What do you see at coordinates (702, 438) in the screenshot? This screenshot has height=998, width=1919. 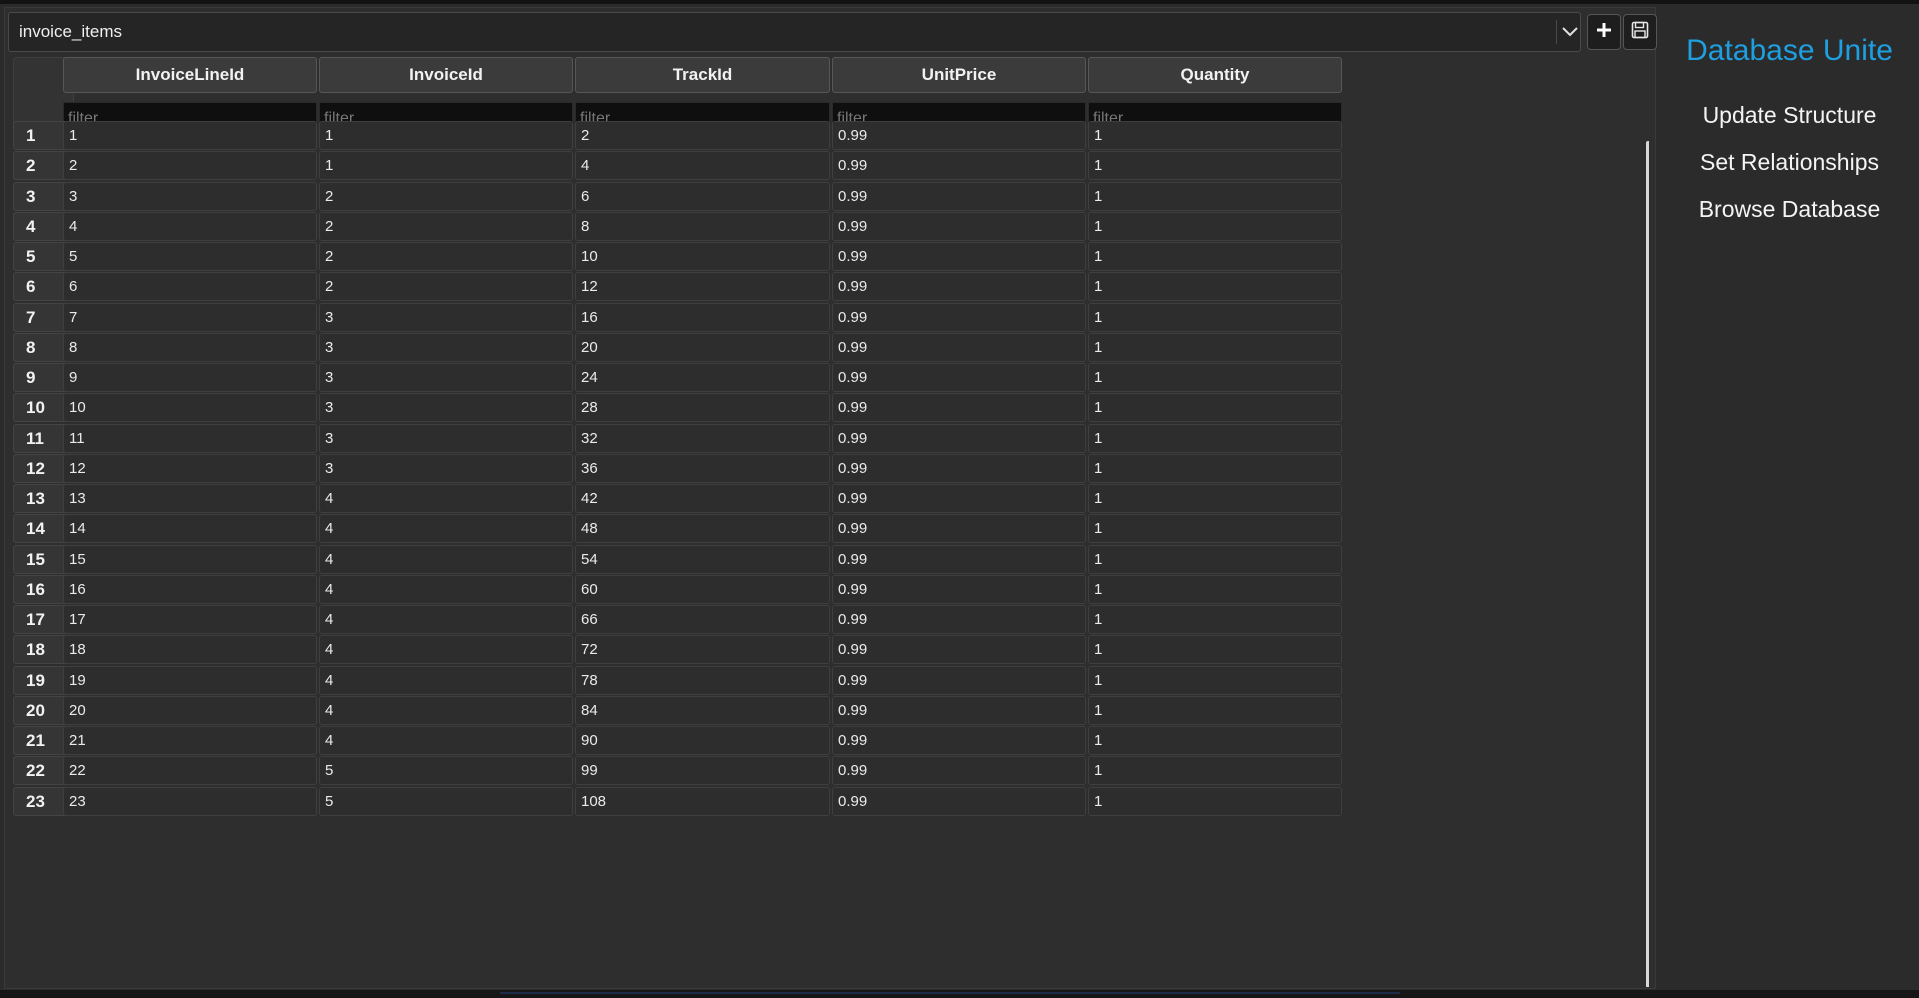 I see `table-cell: 32` at bounding box center [702, 438].